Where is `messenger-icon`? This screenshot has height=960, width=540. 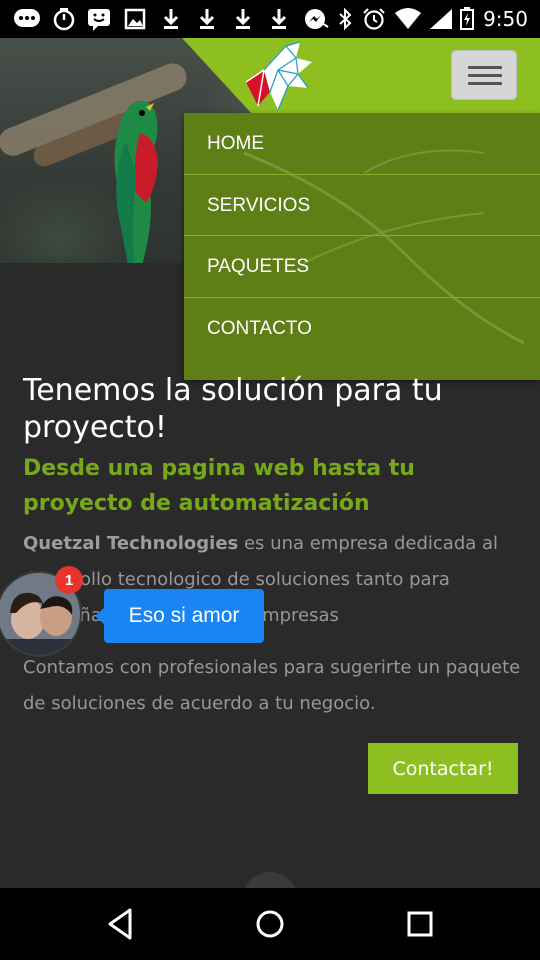
messenger-icon is located at coordinates (317, 19).